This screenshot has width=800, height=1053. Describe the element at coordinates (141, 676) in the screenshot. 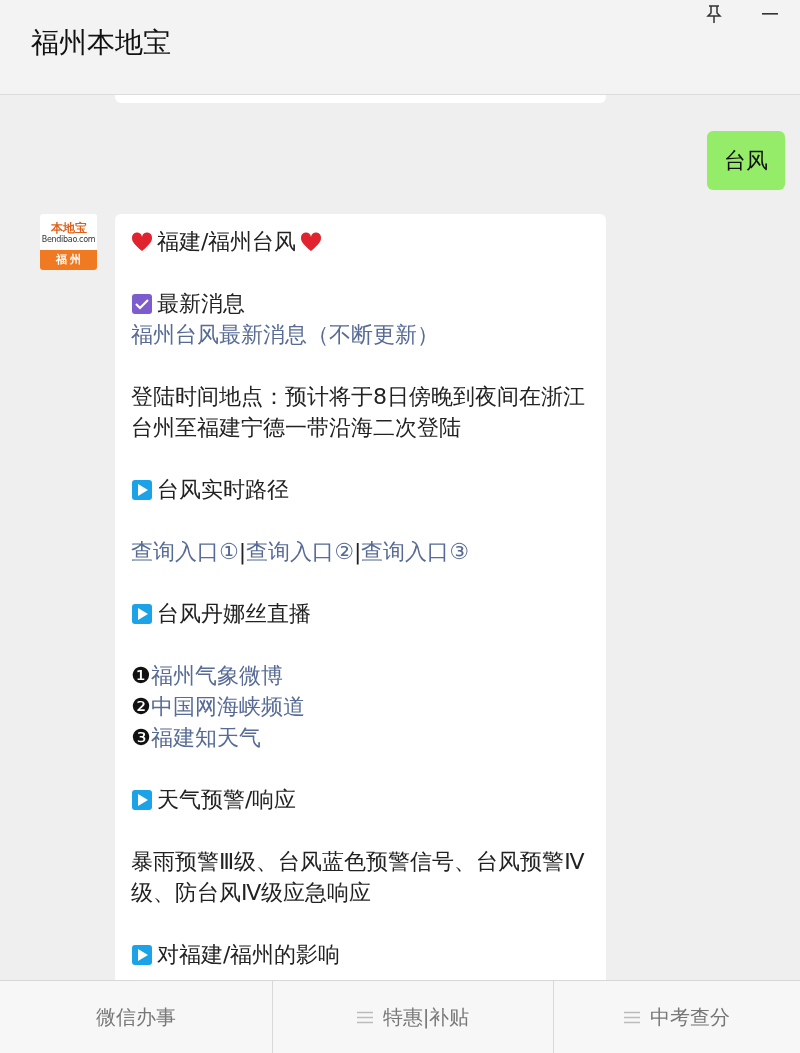

I see `number-marker: ❶` at that location.